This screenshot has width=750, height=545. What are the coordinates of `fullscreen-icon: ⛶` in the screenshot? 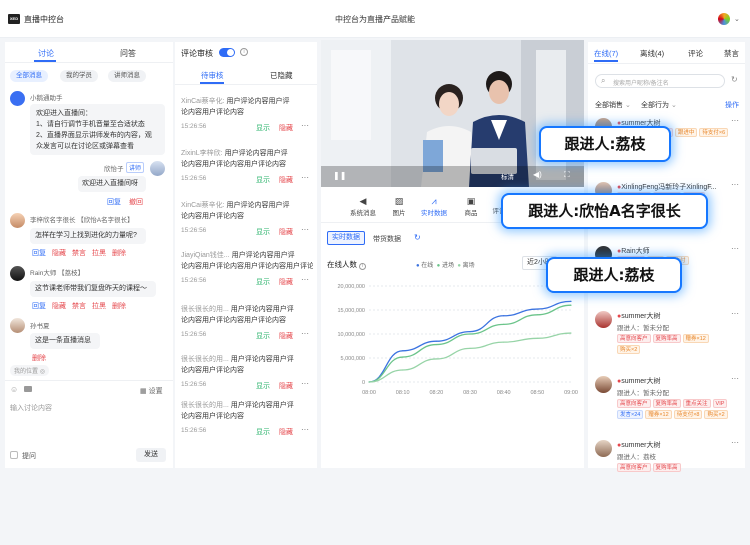 It's located at (567, 175).